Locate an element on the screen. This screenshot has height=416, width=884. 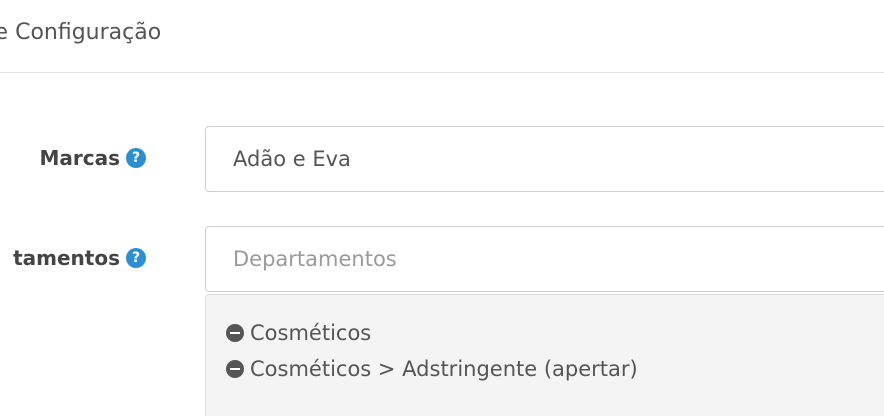
departments-input is located at coordinates (544, 259).